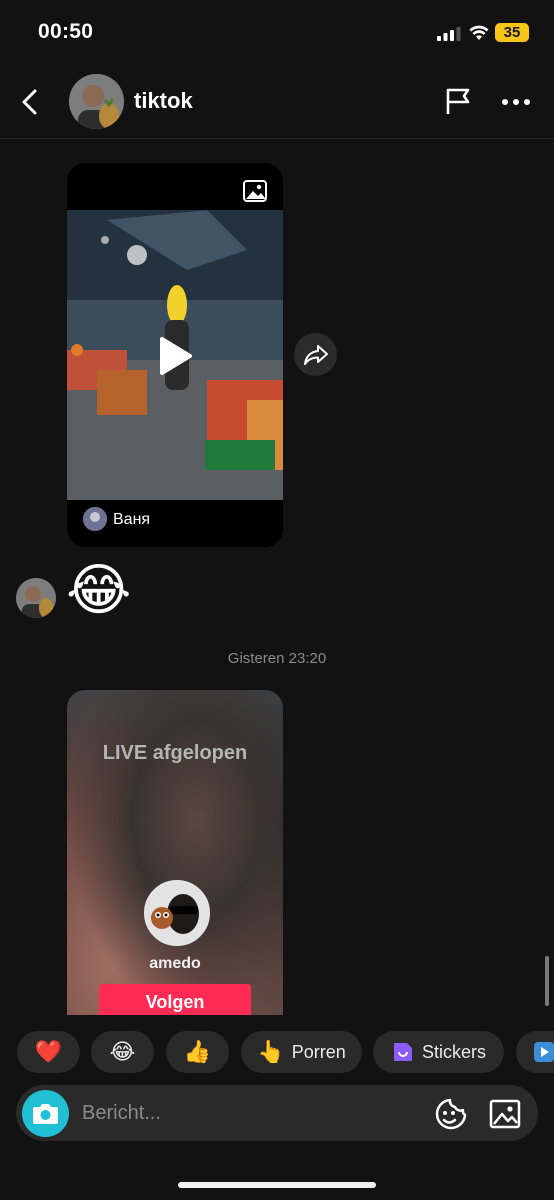  Describe the element at coordinates (277, 658) in the screenshot. I see `message-timestamp: Gisteren 23:20` at that location.